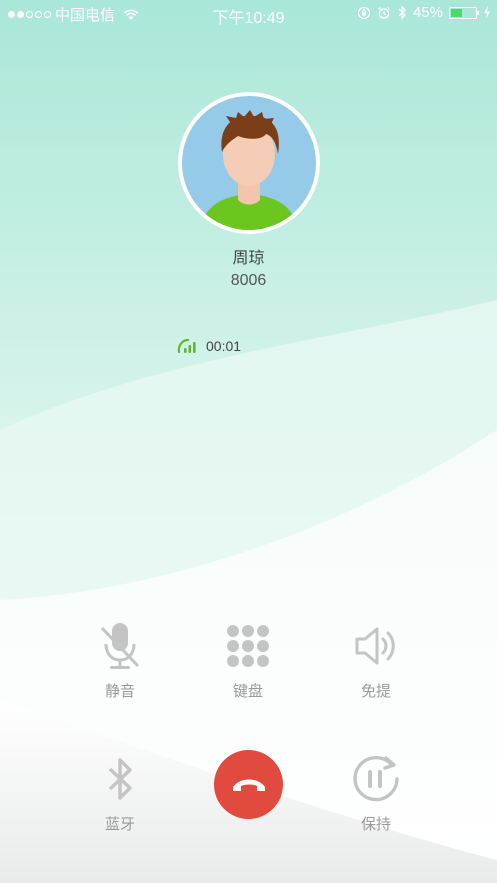  What do you see at coordinates (376, 778) in the screenshot?
I see `hold-icon` at bounding box center [376, 778].